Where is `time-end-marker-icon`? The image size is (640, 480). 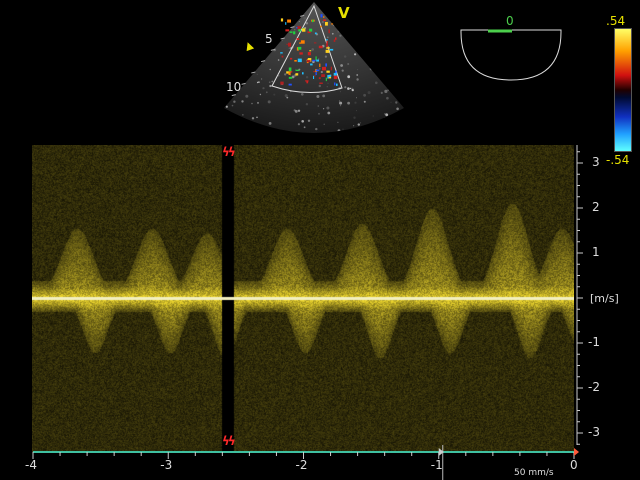
time-end-marker-icon is located at coordinates (576, 452).